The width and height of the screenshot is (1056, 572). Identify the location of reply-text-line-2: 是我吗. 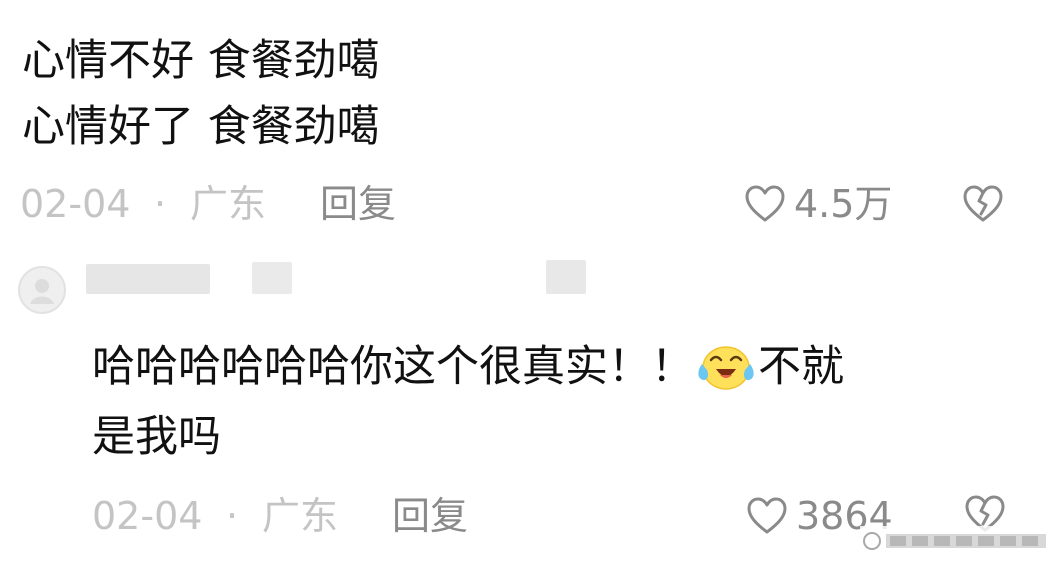
(156, 437).